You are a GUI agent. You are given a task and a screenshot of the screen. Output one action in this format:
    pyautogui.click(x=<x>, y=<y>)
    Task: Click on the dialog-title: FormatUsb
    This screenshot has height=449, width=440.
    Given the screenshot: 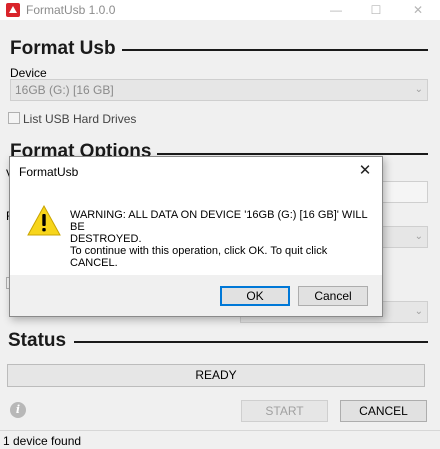 What is the action you would take?
    pyautogui.click(x=49, y=172)
    